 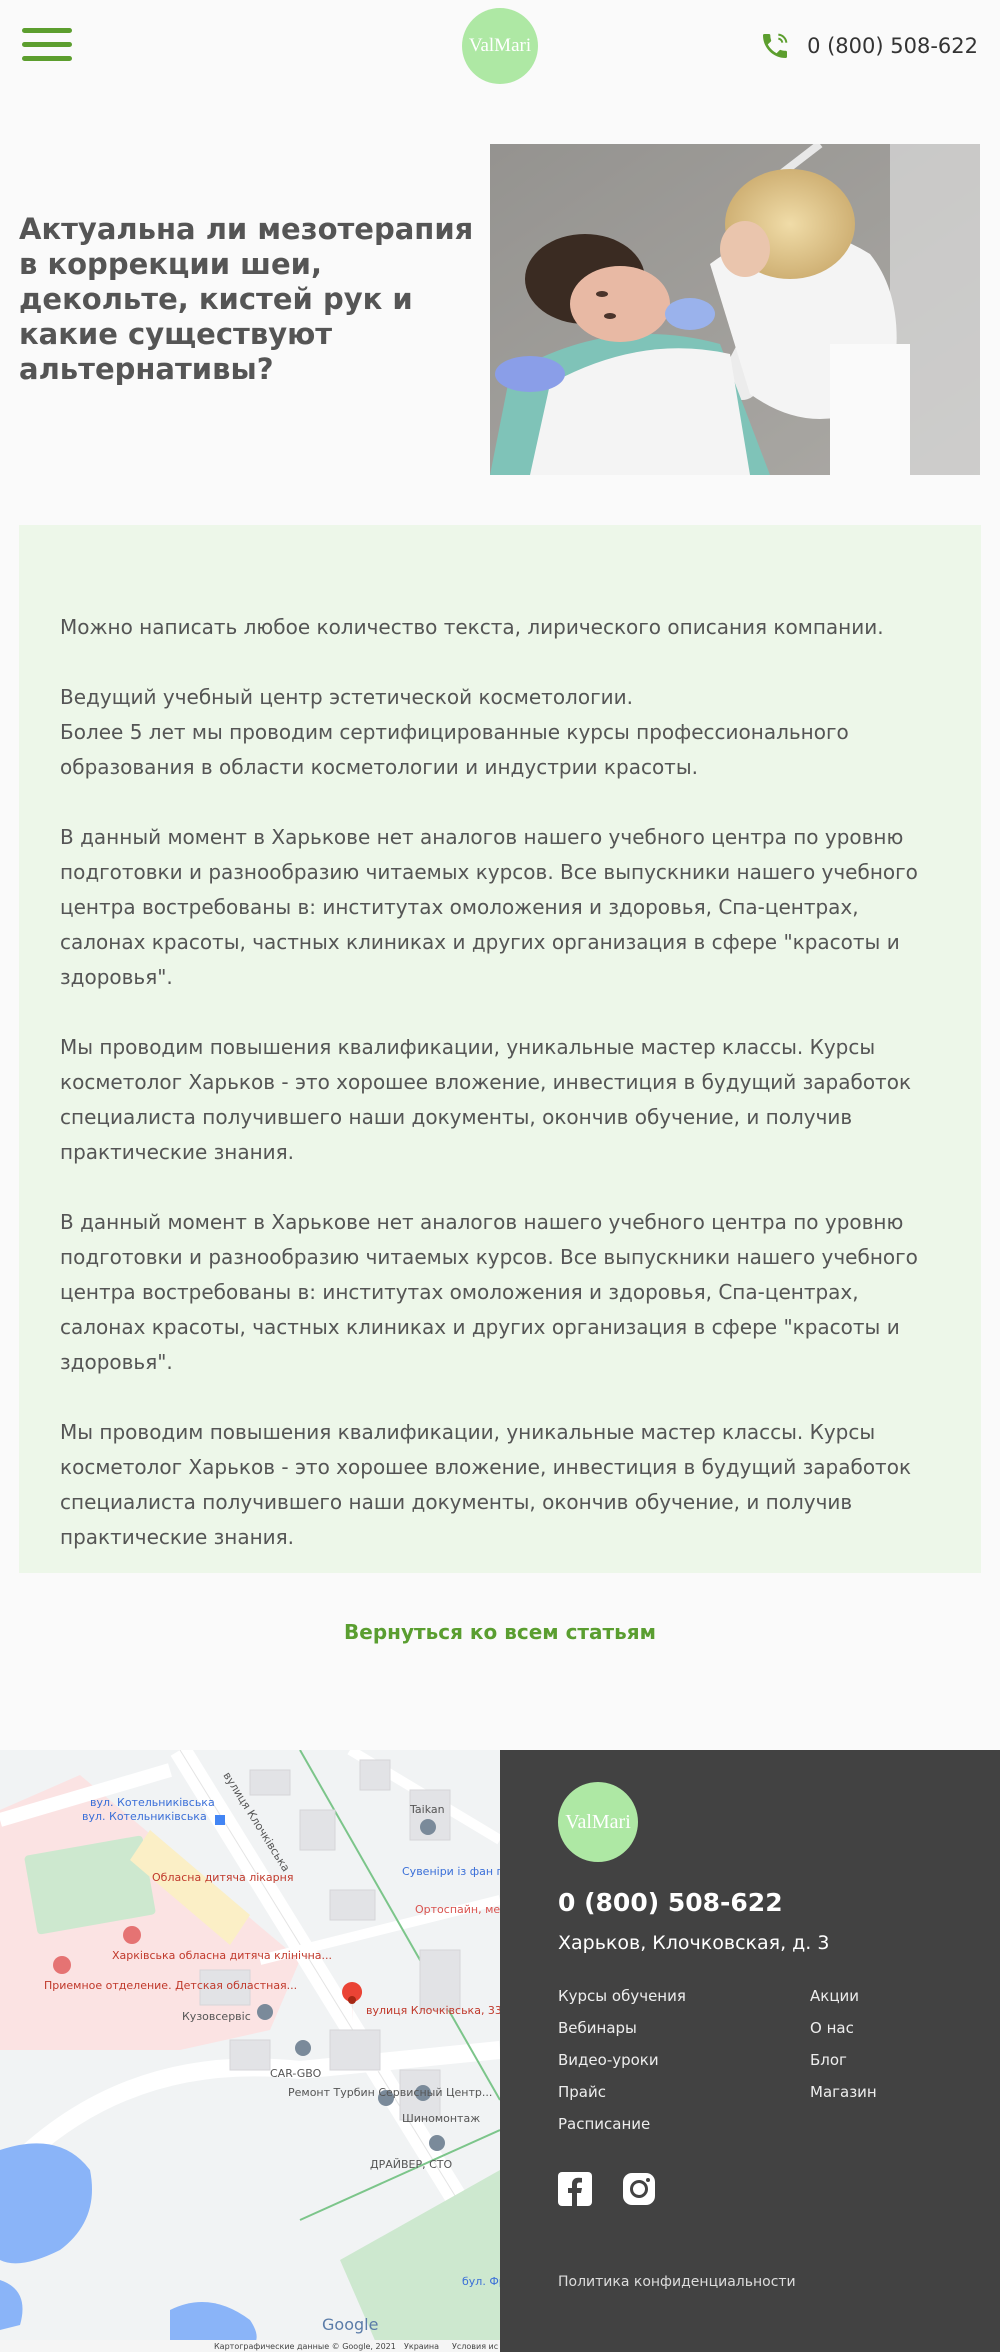 What do you see at coordinates (451, 1871) in the screenshot?
I see `svg-text: Сувеніри із фан пластику Wood` at bounding box center [451, 1871].